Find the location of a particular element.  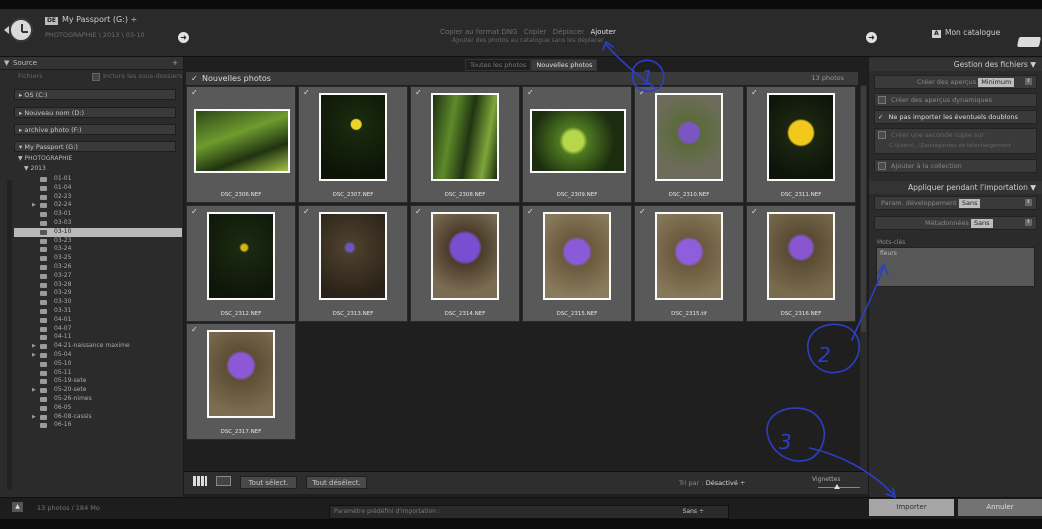

photo-cell: ✓ DSC_2311.NEF is located at coordinates (801, 144).